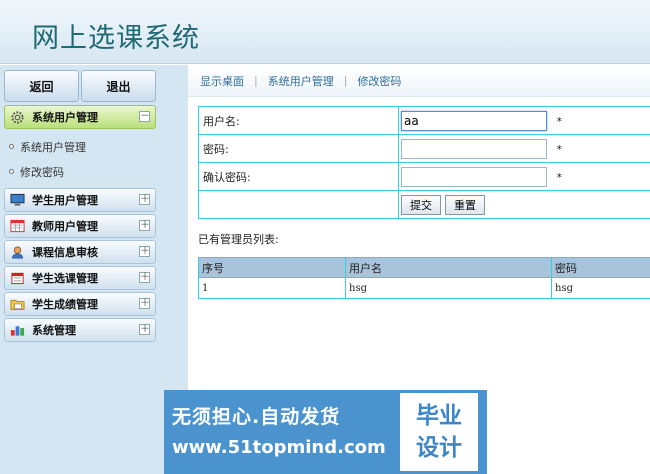 This screenshot has width=650, height=474. I want to click on form-actions-row: 提交 重置, so click(424, 204).